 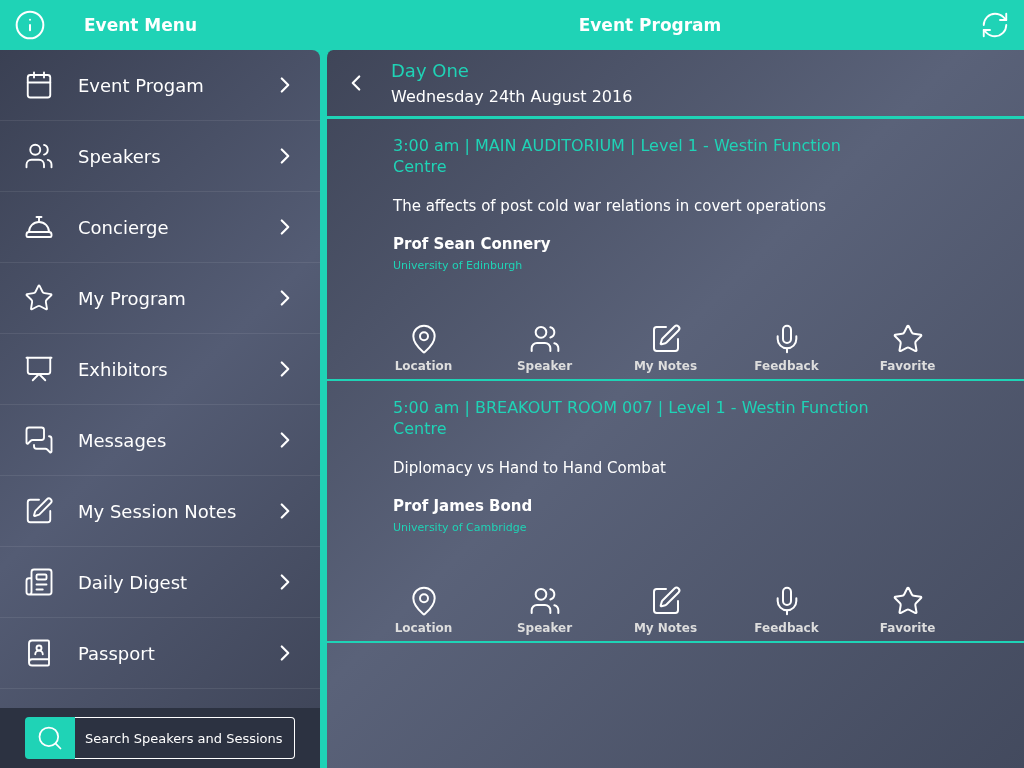 What do you see at coordinates (39, 511) in the screenshot?
I see `note-icon` at bounding box center [39, 511].